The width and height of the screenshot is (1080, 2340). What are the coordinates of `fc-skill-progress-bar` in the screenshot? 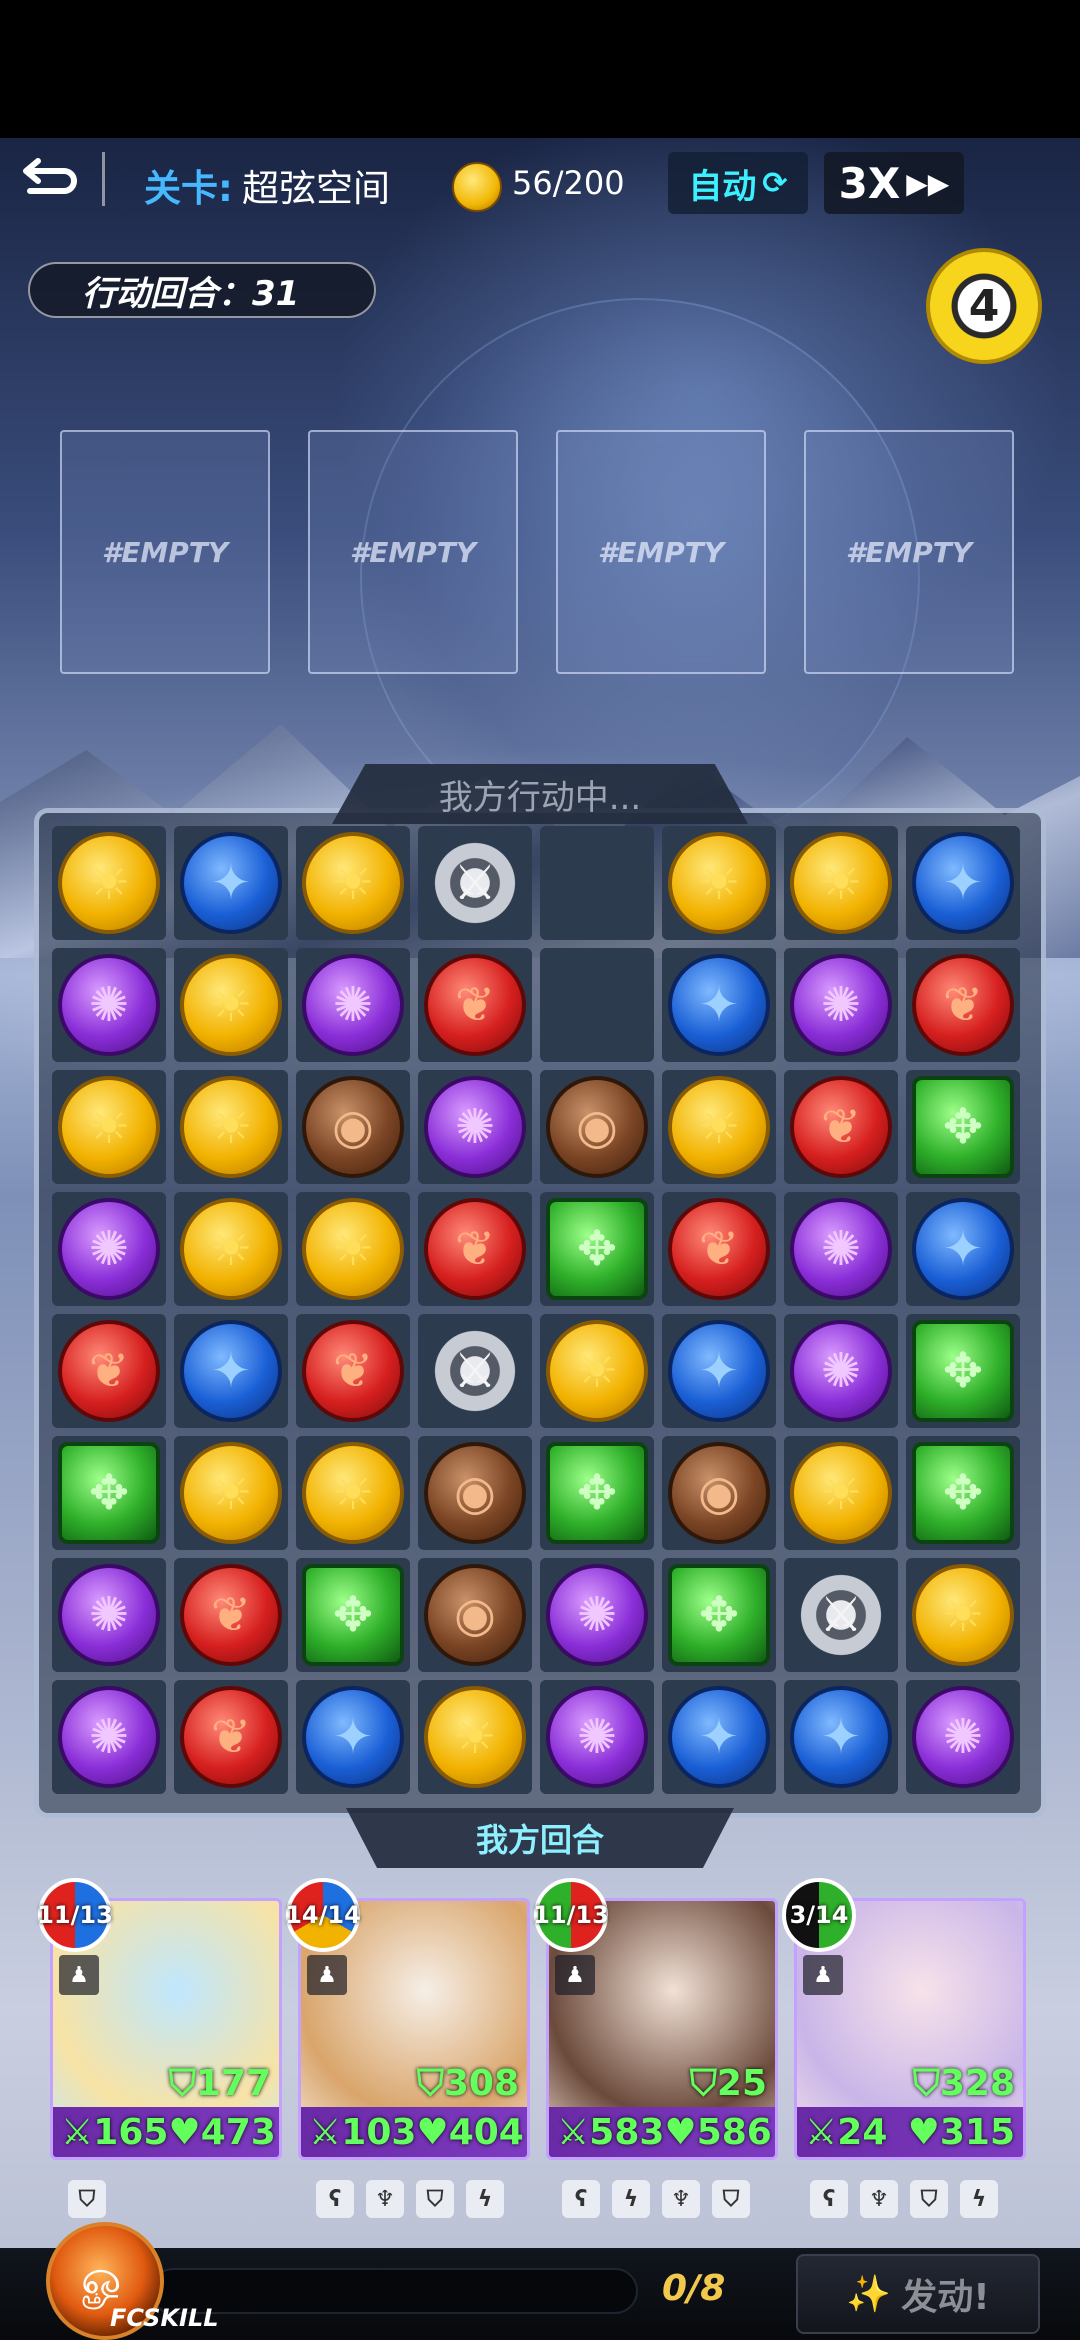 It's located at (394, 2291).